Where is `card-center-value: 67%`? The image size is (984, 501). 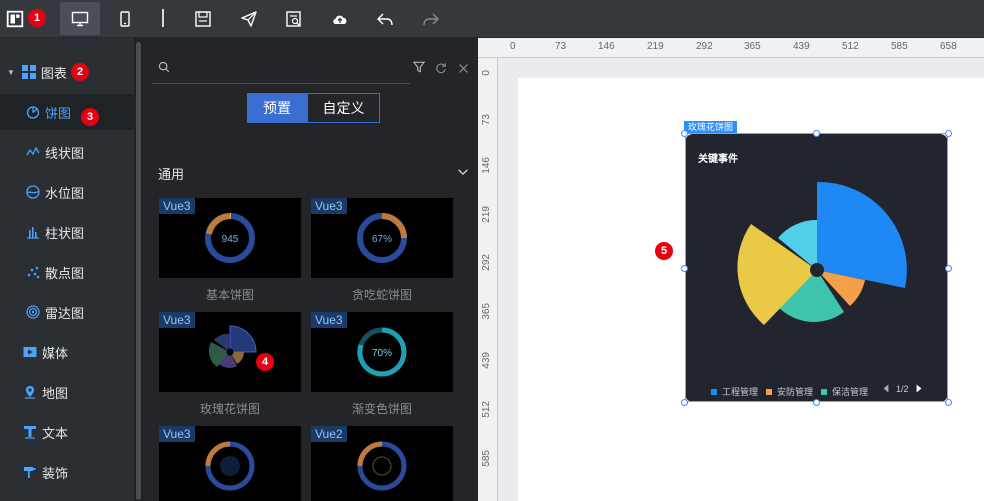 card-center-value: 67% is located at coordinates (382, 239).